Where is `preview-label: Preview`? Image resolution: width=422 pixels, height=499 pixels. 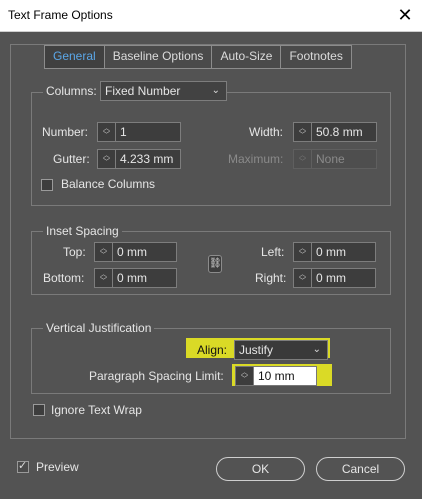
preview-label: Preview is located at coordinates (57, 467).